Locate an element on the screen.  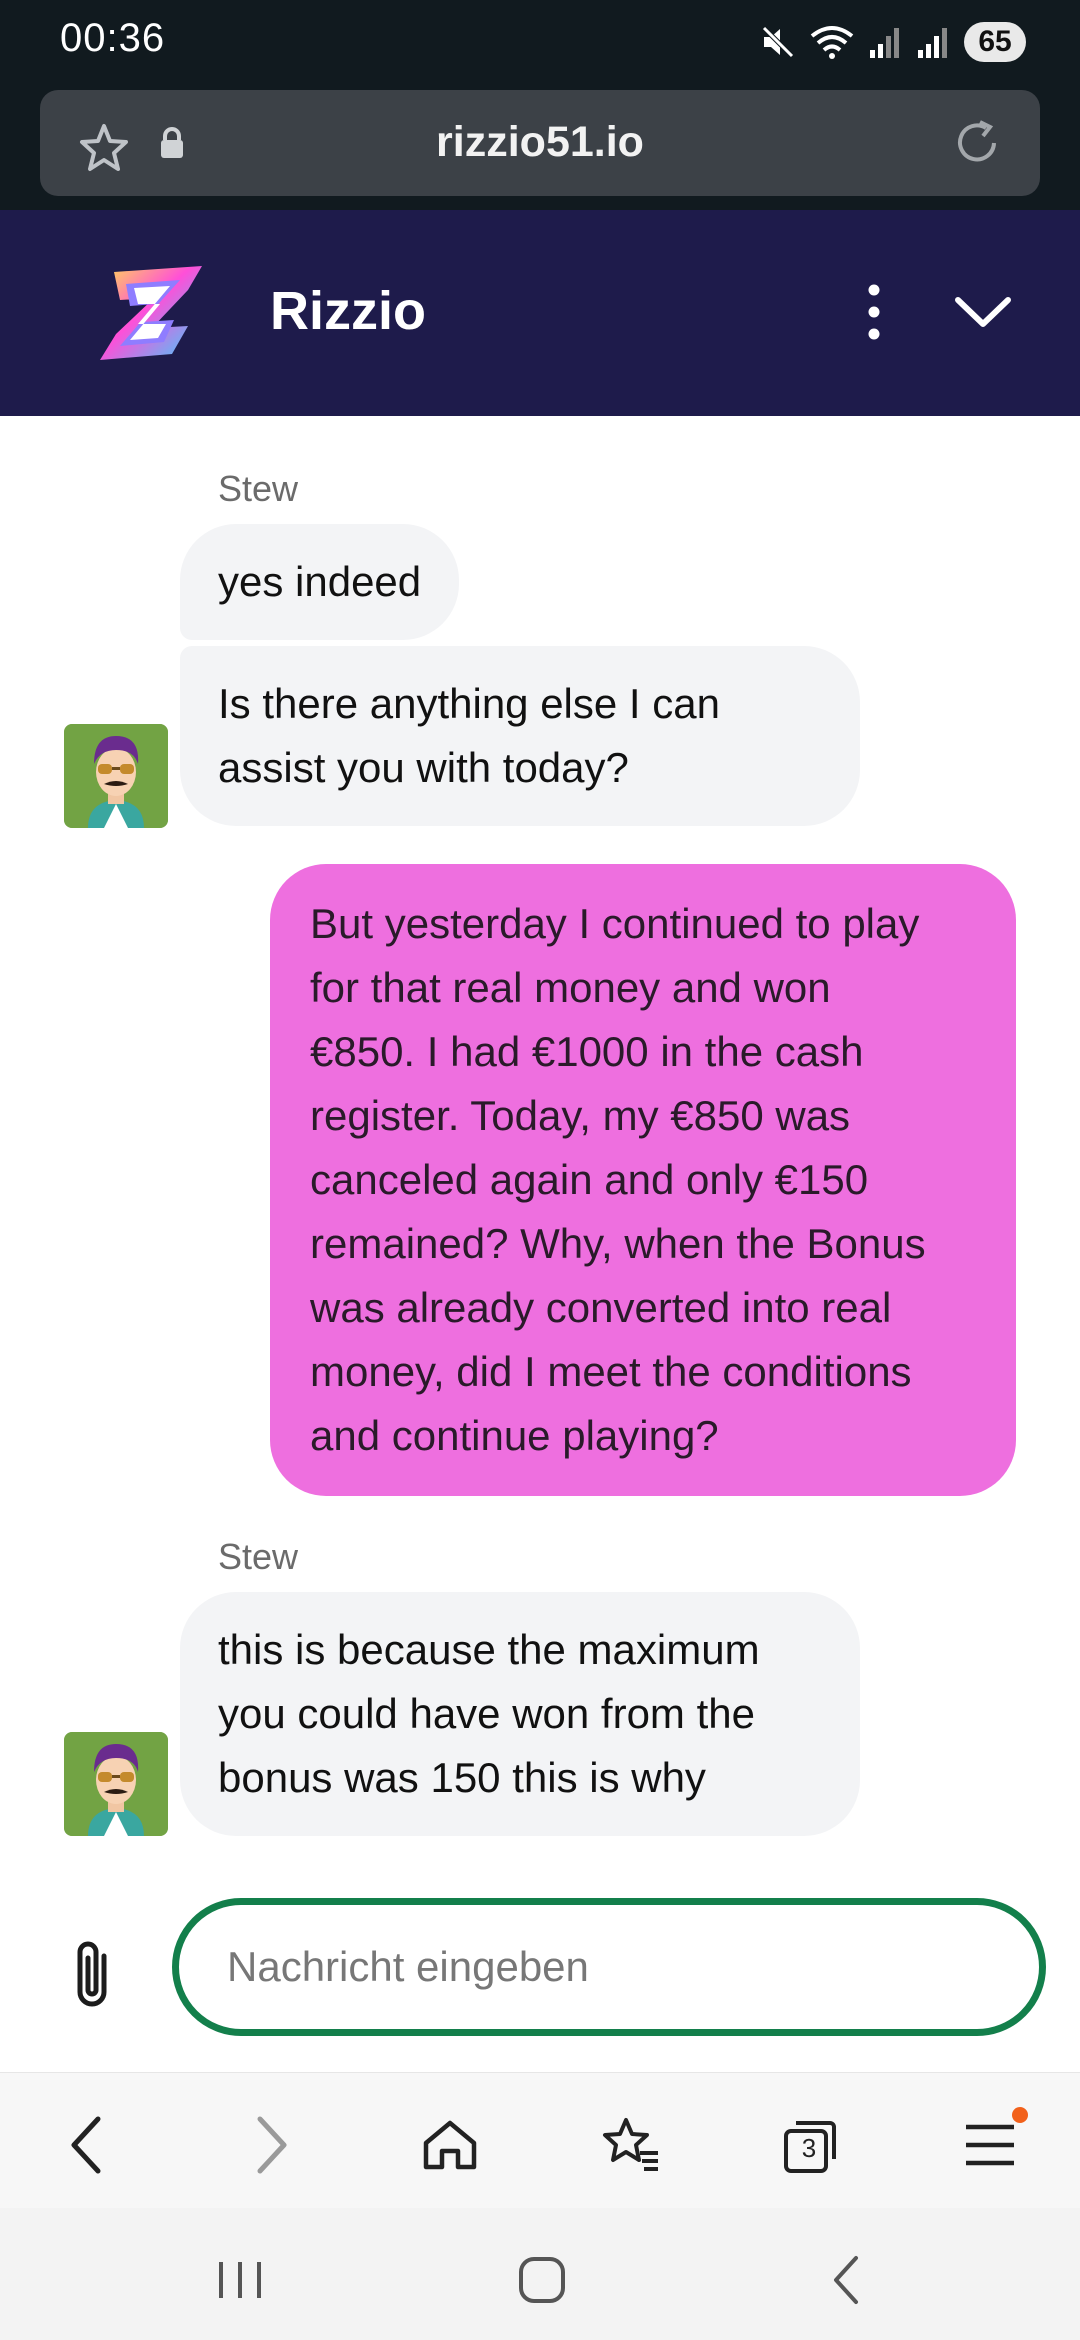
bookmark-list-icon is located at coordinates (630, 2144).